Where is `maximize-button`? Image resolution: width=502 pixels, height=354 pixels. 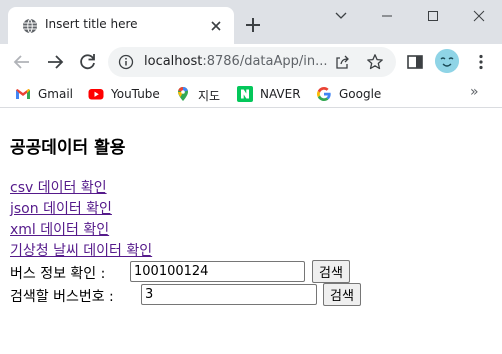 maximize-button is located at coordinates (433, 16).